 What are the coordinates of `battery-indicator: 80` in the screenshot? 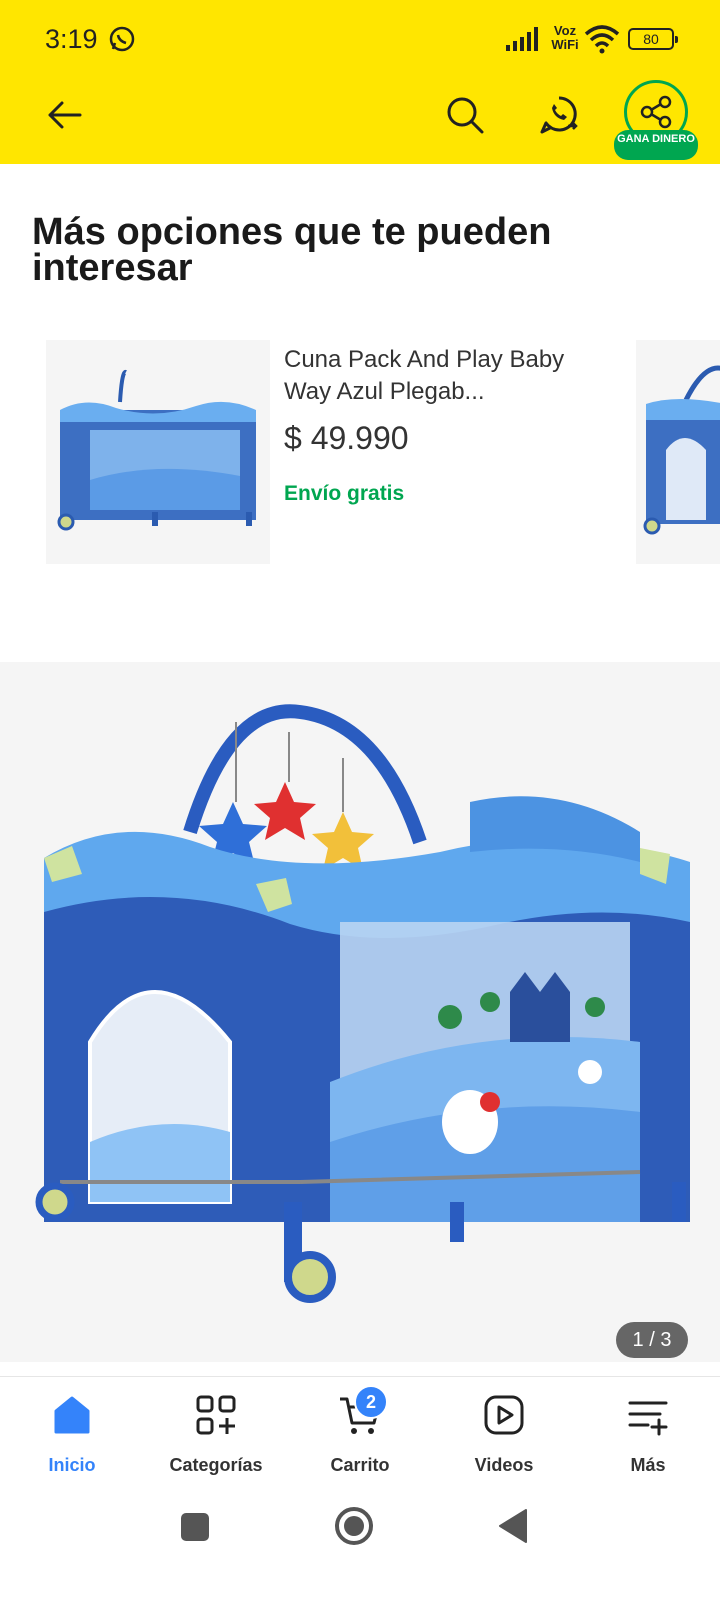 It's located at (653, 39).